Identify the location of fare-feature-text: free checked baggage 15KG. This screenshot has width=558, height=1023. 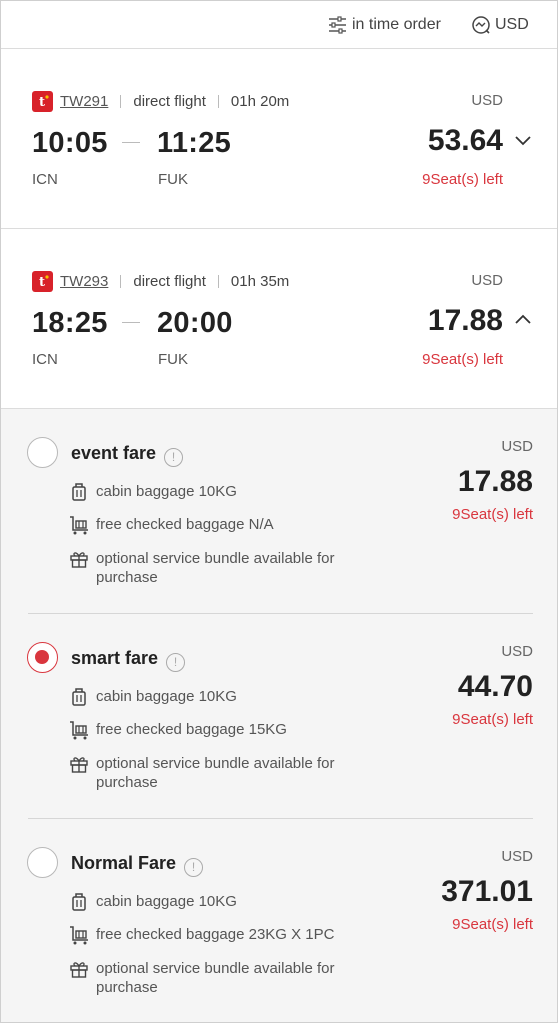
(191, 729).